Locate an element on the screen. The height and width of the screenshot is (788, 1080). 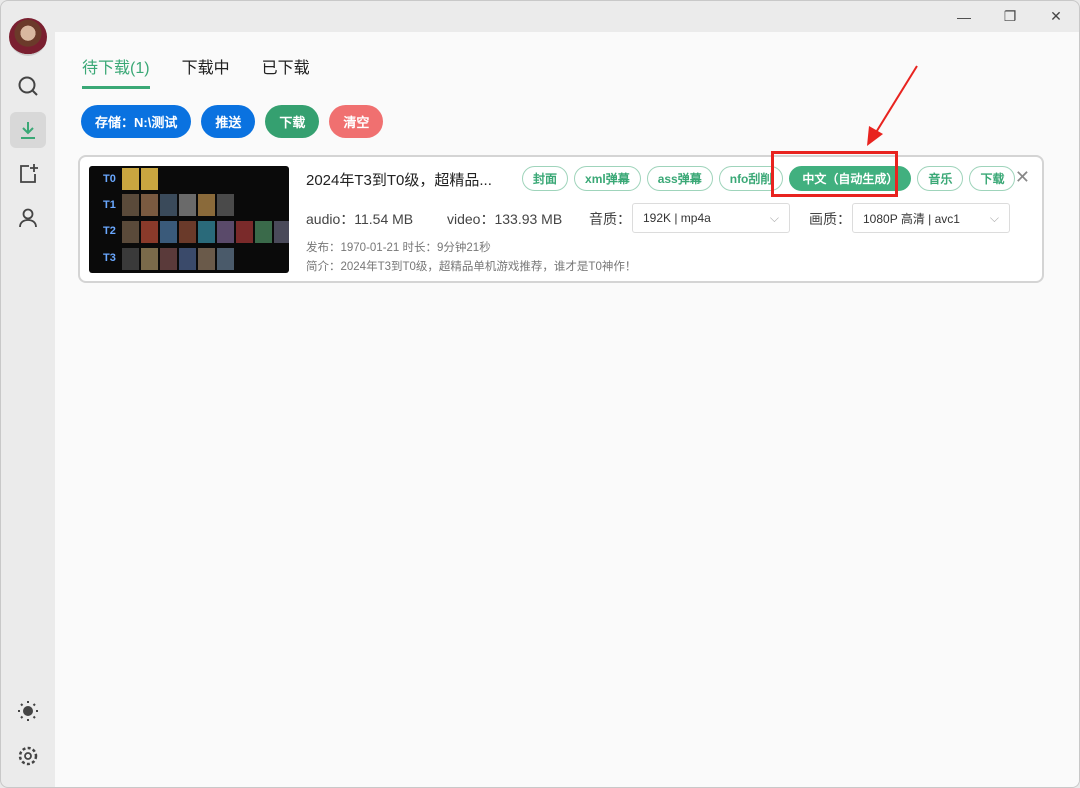
video-intro: 简介：2024年T3到T0级，超精品单机游戏推荐，谁才是T0神作！ is located at coordinates (471, 267).